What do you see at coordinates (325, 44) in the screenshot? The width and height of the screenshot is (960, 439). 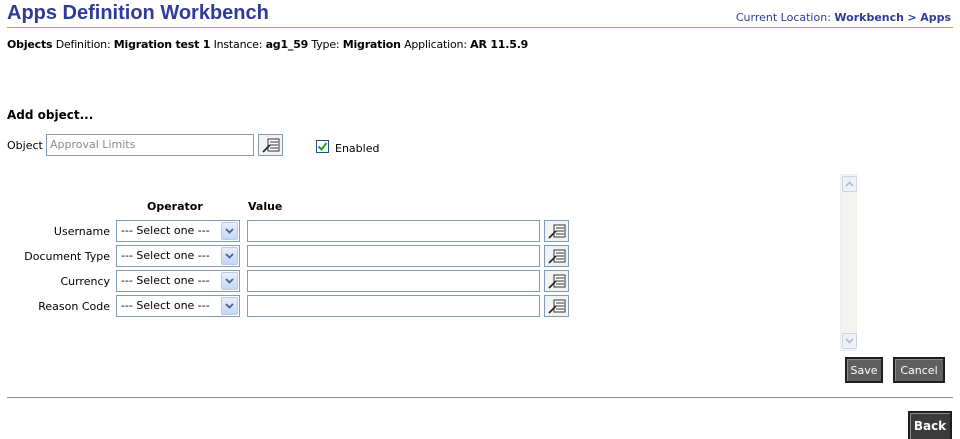 I see `type-label: Type:` at bounding box center [325, 44].